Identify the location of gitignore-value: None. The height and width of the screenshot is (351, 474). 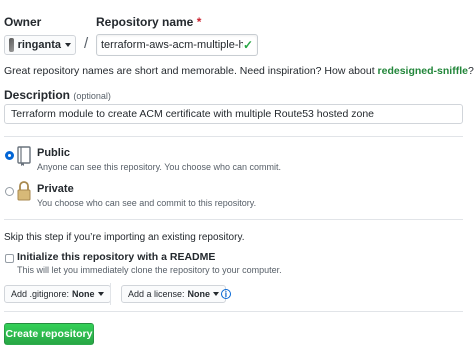
(83, 294).